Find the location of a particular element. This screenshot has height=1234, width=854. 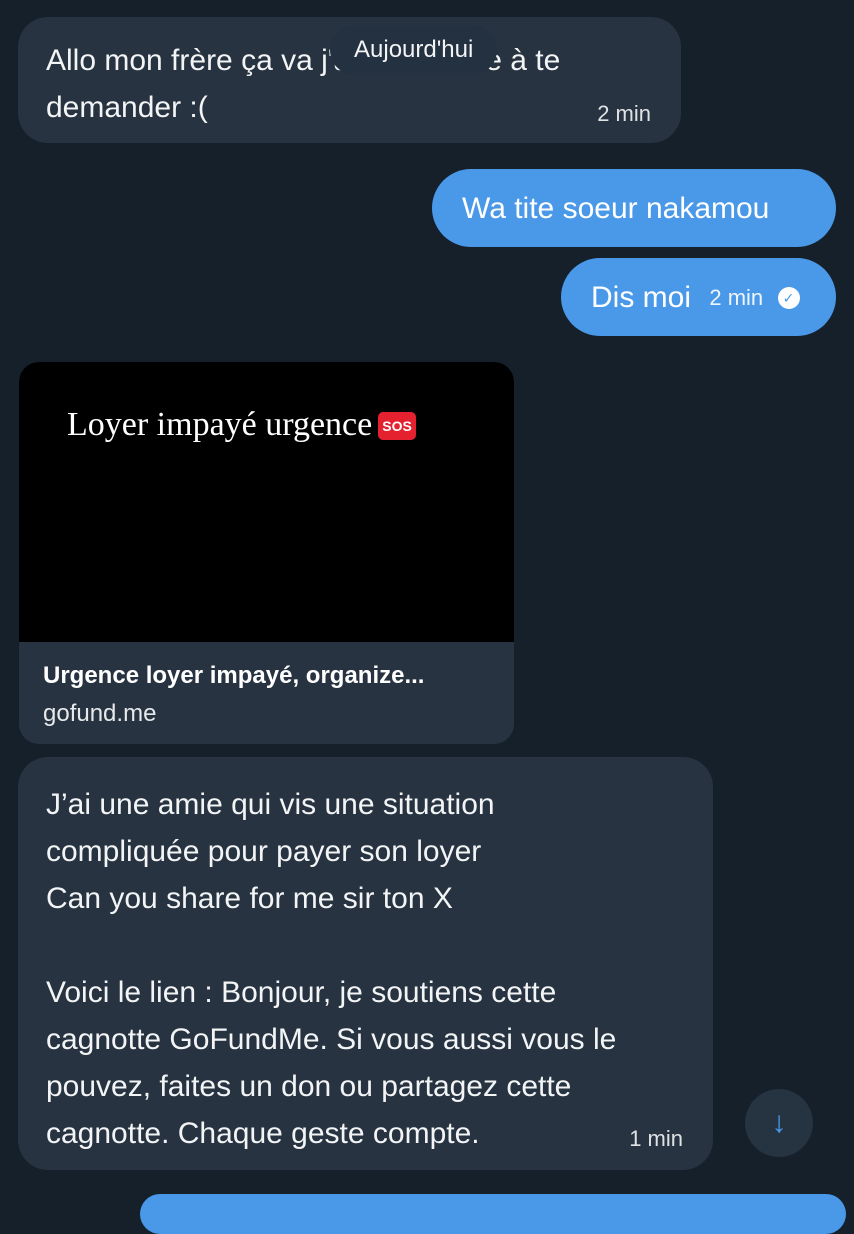

message-text-line: Can you share for me sir ton X is located at coordinates (249, 898).